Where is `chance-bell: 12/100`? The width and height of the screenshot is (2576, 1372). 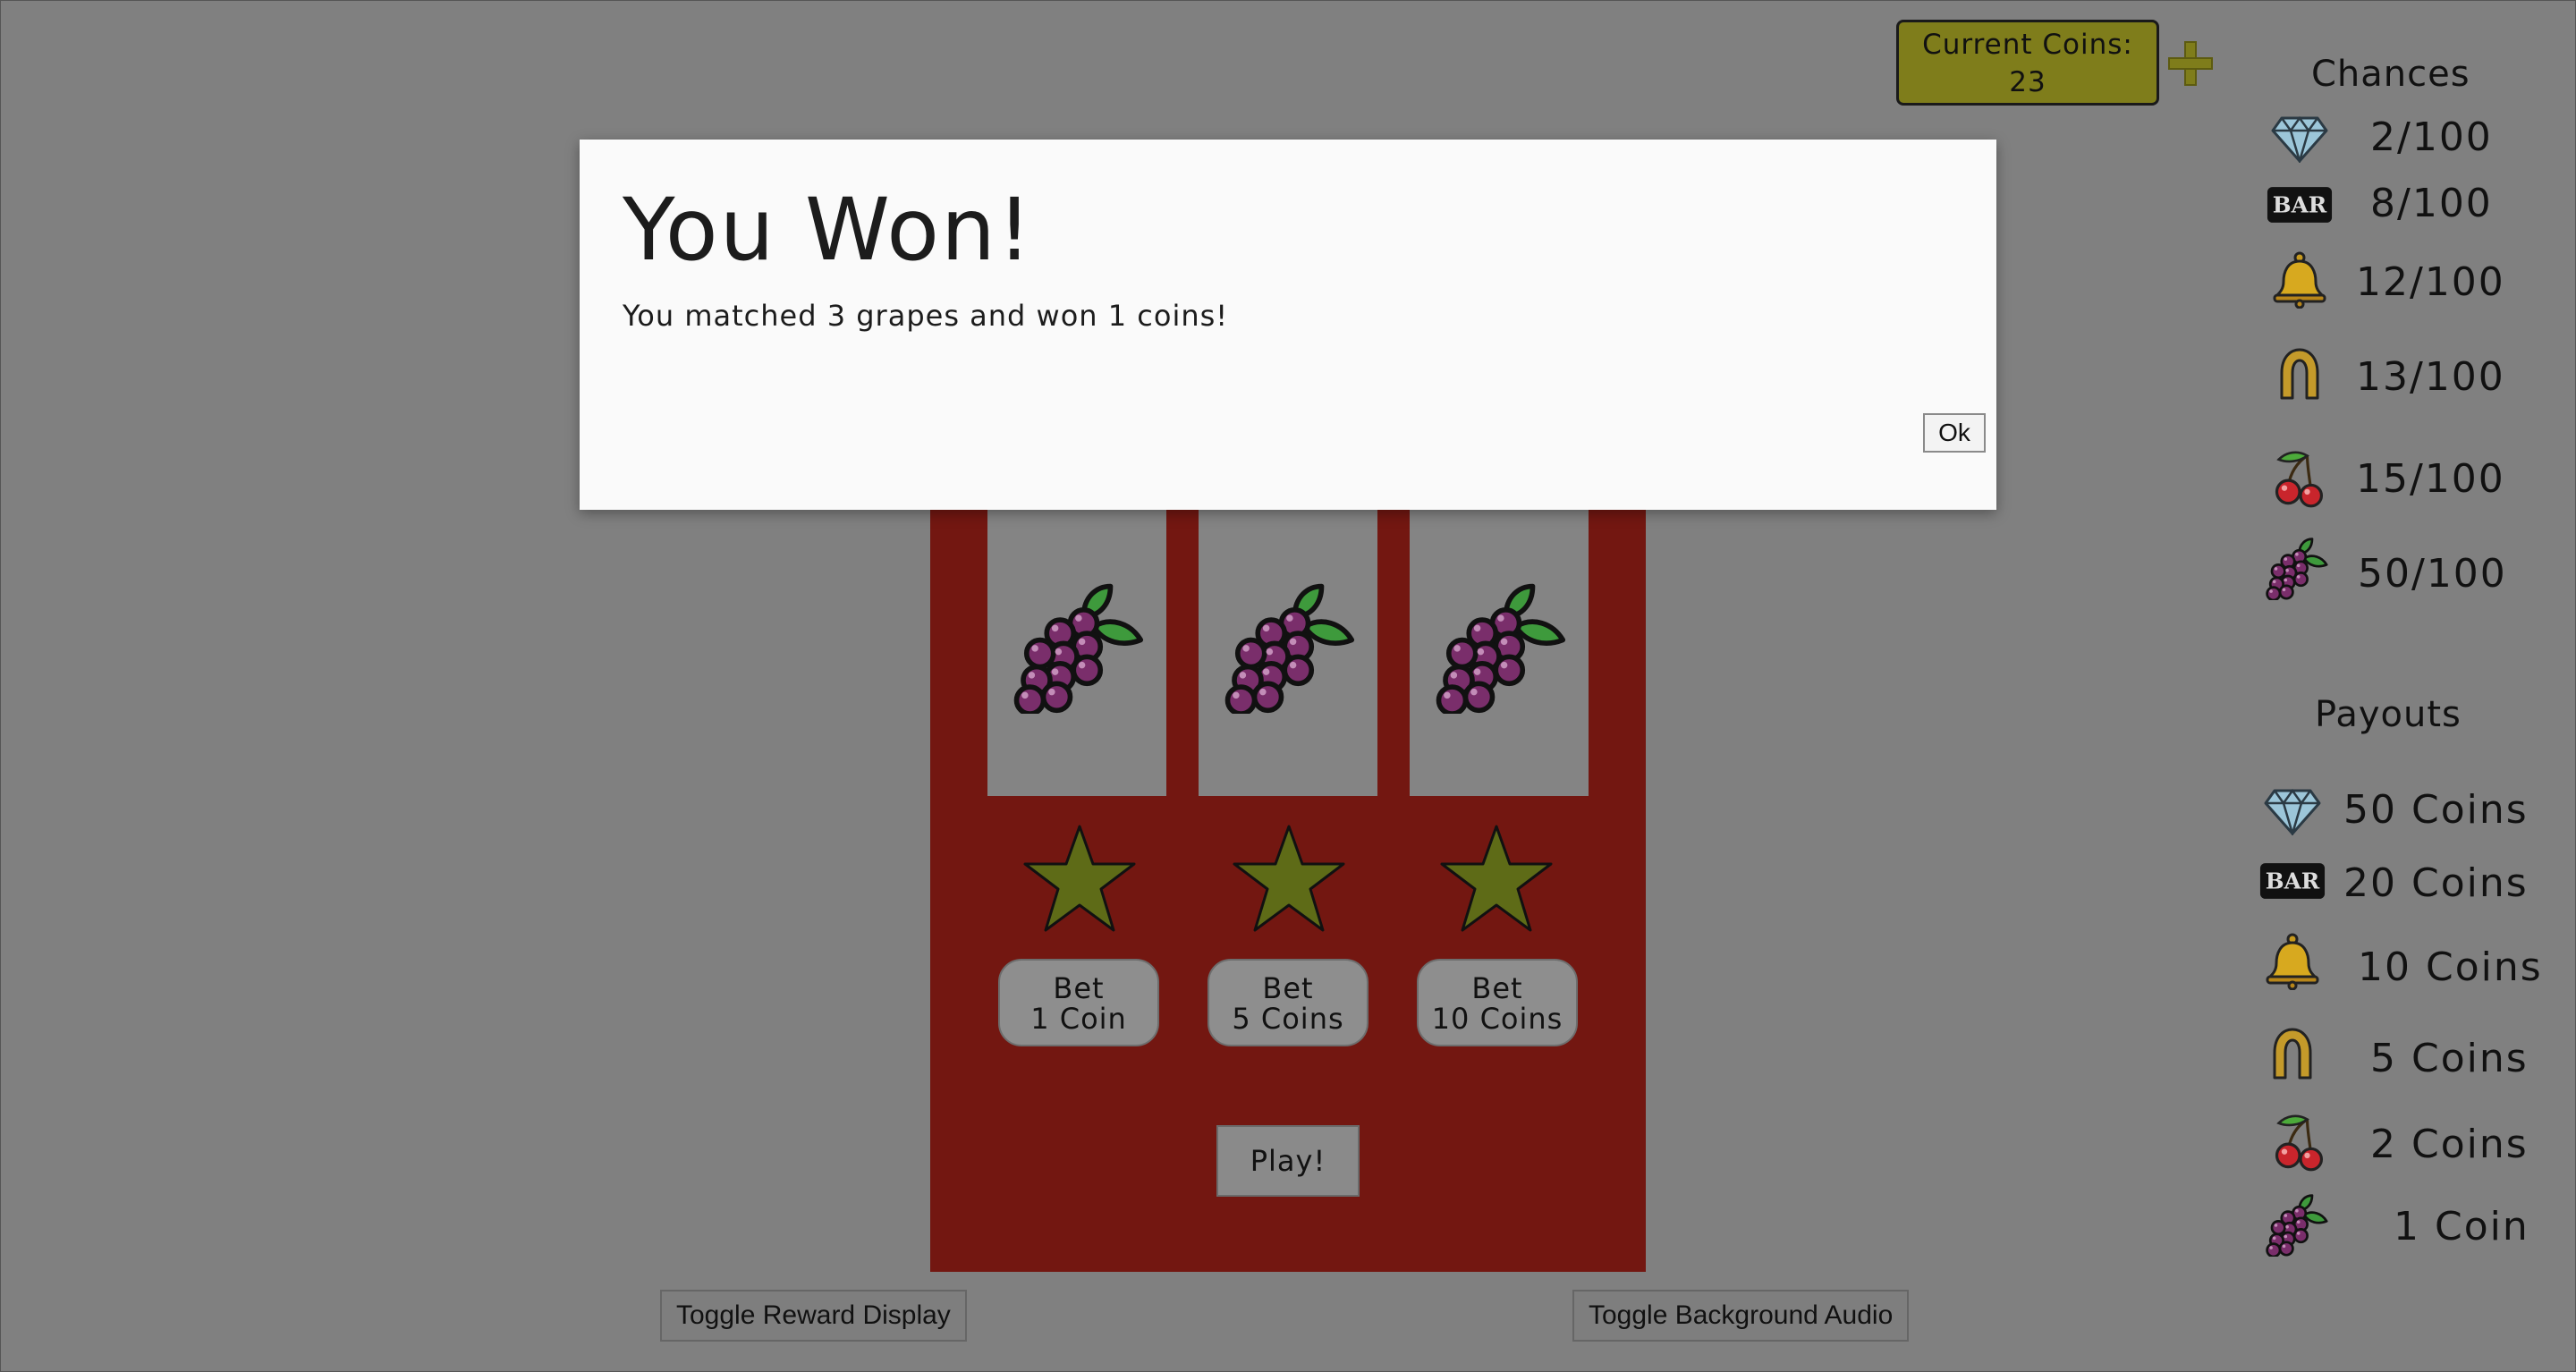
chance-bell: 12/100 is located at coordinates (2430, 282).